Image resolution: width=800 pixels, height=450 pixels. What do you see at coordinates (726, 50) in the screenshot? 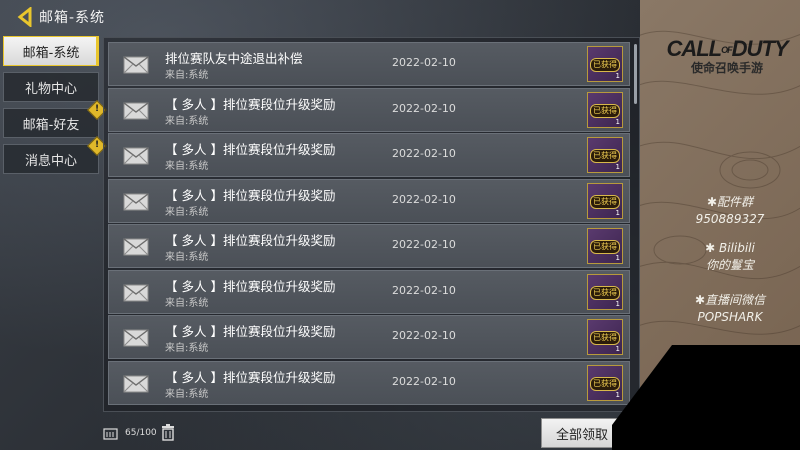
I see `logo-word-of: OF` at bounding box center [726, 50].